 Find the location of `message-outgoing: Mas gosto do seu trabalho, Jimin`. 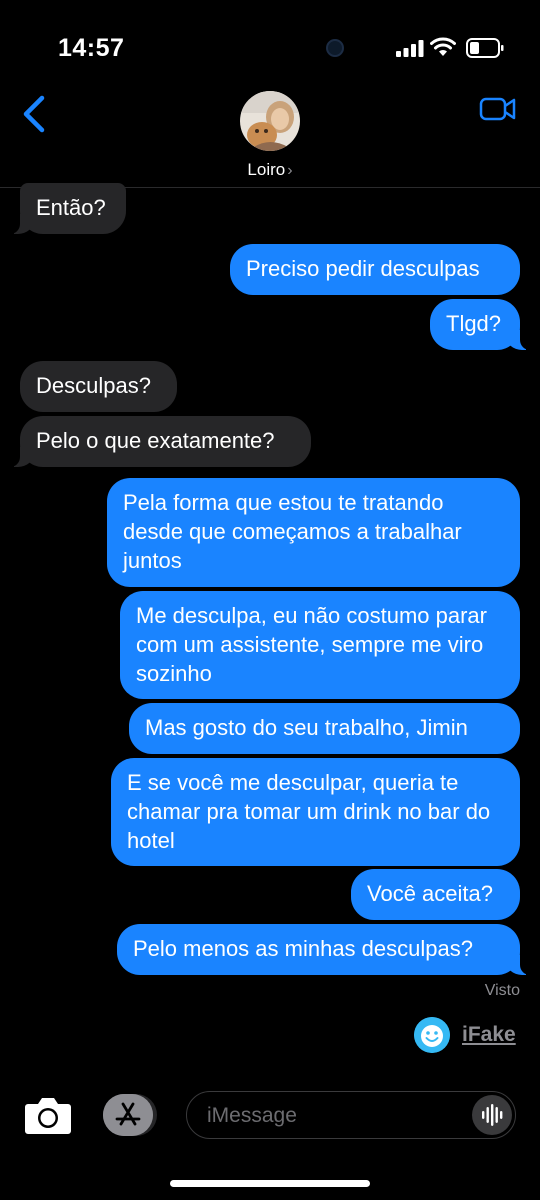

message-outgoing: Mas gosto do seu trabalho, Jimin is located at coordinates (324, 728).